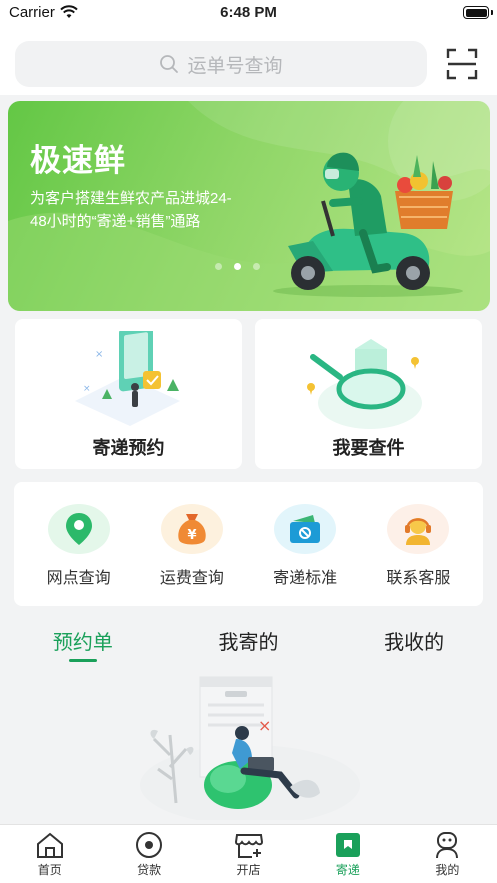 This screenshot has height=883, width=497. I want to click on service-label: 寄递标准, so click(305, 578).